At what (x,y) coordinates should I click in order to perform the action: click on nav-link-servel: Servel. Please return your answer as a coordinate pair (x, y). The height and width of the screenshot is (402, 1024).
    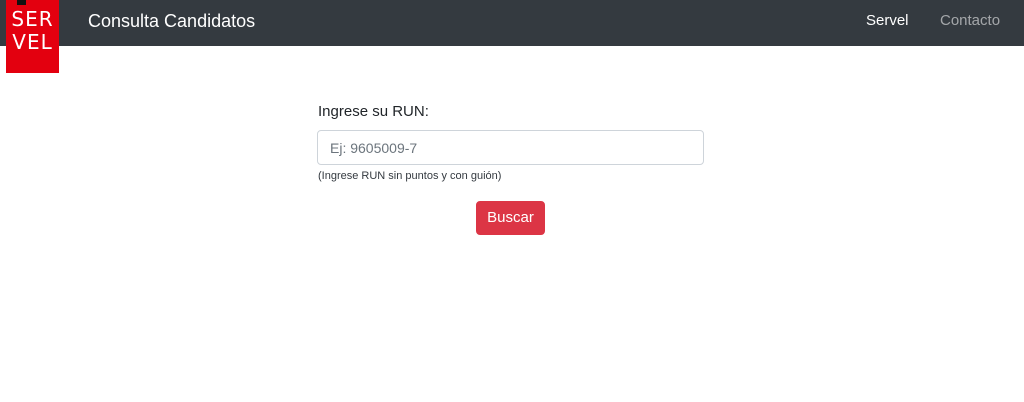
    Looking at the image, I should click on (887, 21).